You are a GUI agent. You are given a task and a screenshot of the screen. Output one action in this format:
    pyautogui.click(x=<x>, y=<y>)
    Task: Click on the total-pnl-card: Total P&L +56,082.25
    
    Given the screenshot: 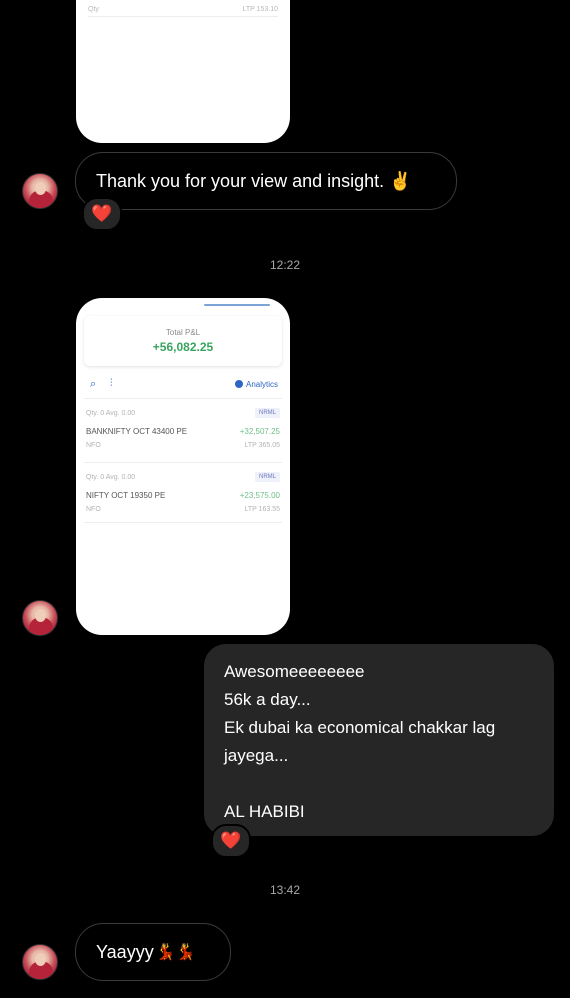 What is the action you would take?
    pyautogui.click(x=183, y=341)
    